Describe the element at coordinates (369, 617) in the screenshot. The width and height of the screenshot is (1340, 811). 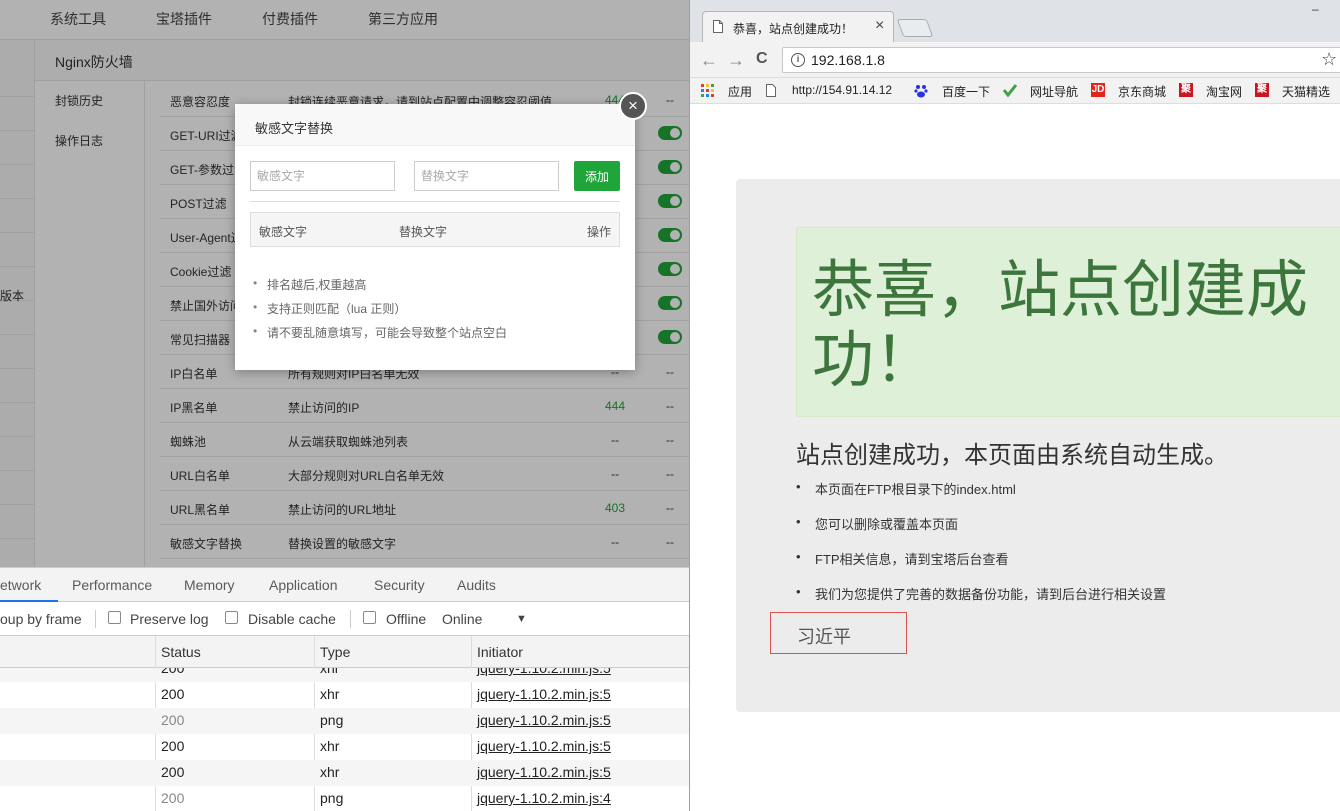
I see `offline-checkbox` at that location.